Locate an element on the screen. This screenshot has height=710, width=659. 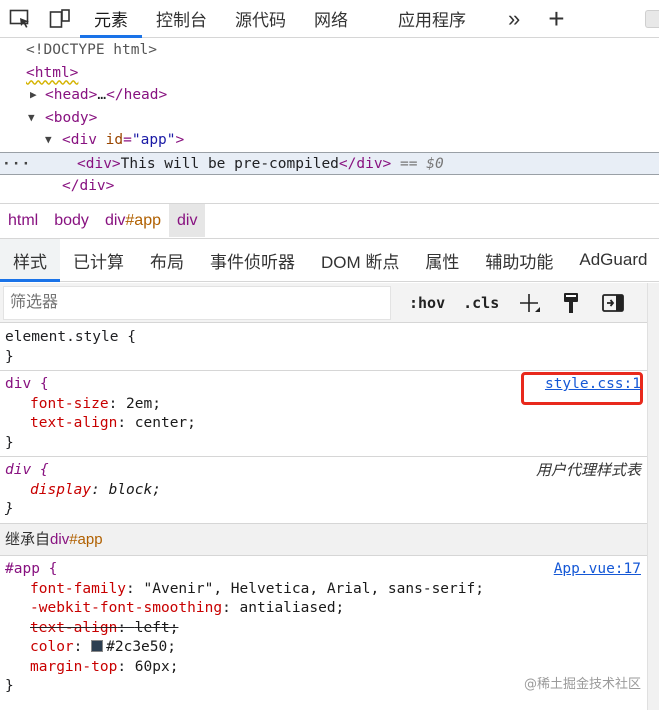
tab-sources: 源代码 is located at coordinates (260, 18).